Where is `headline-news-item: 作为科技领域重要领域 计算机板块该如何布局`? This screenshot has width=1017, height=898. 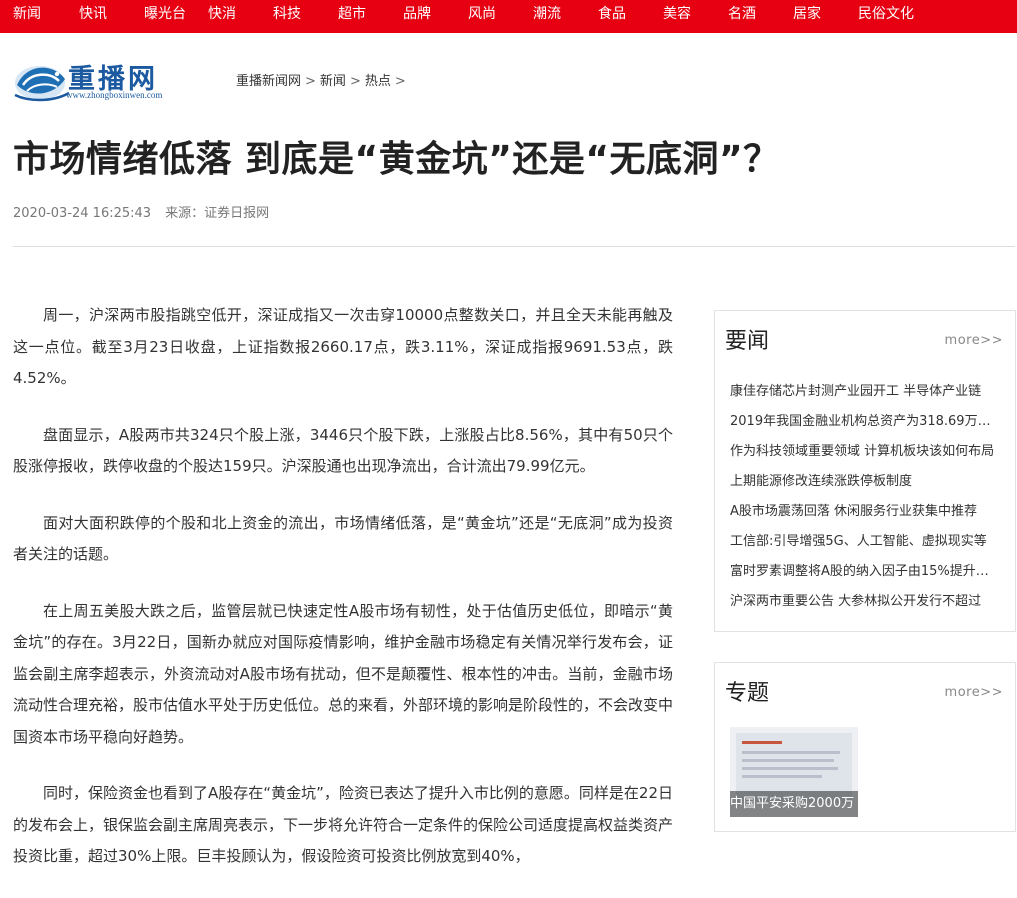 headline-news-item: 作为科技领域重要领域 计算机板块该如何布局 is located at coordinates (865, 452).